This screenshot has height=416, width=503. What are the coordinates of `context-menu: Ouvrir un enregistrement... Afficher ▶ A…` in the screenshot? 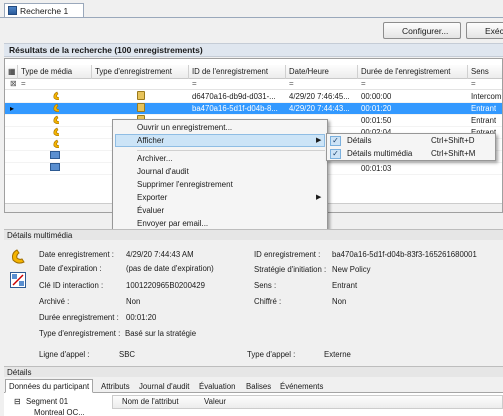 It's located at (220, 176).